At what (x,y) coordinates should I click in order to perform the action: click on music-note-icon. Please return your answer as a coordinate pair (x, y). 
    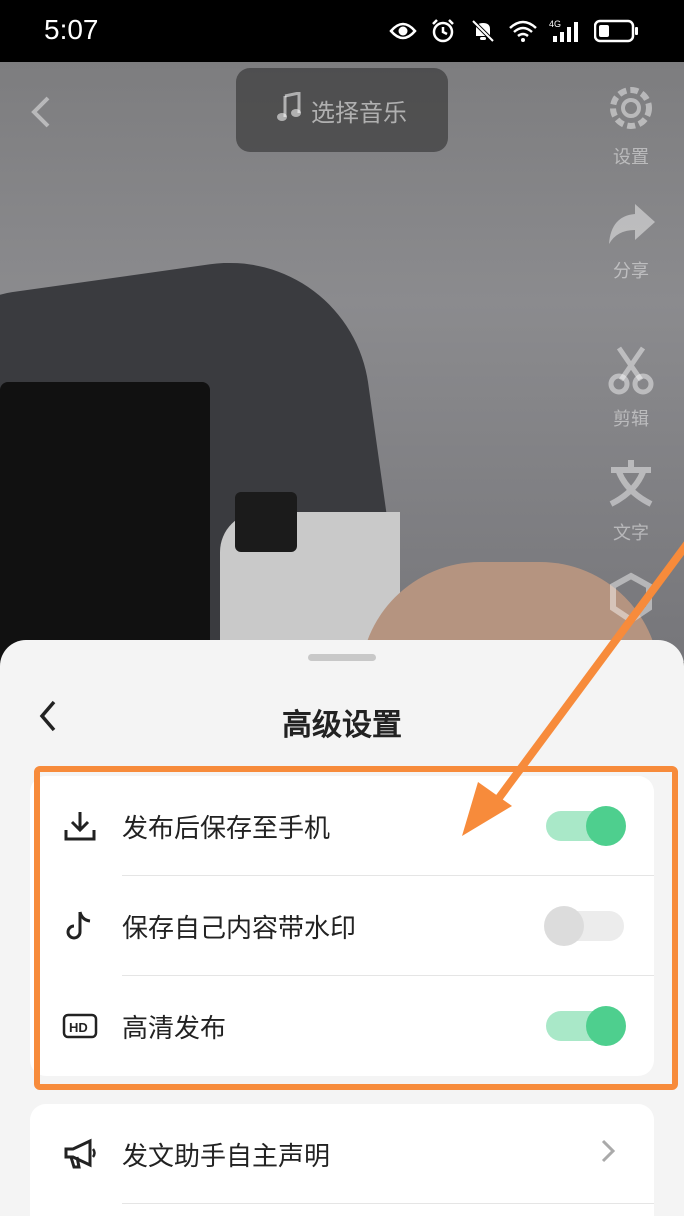
    Looking at the image, I should click on (289, 109).